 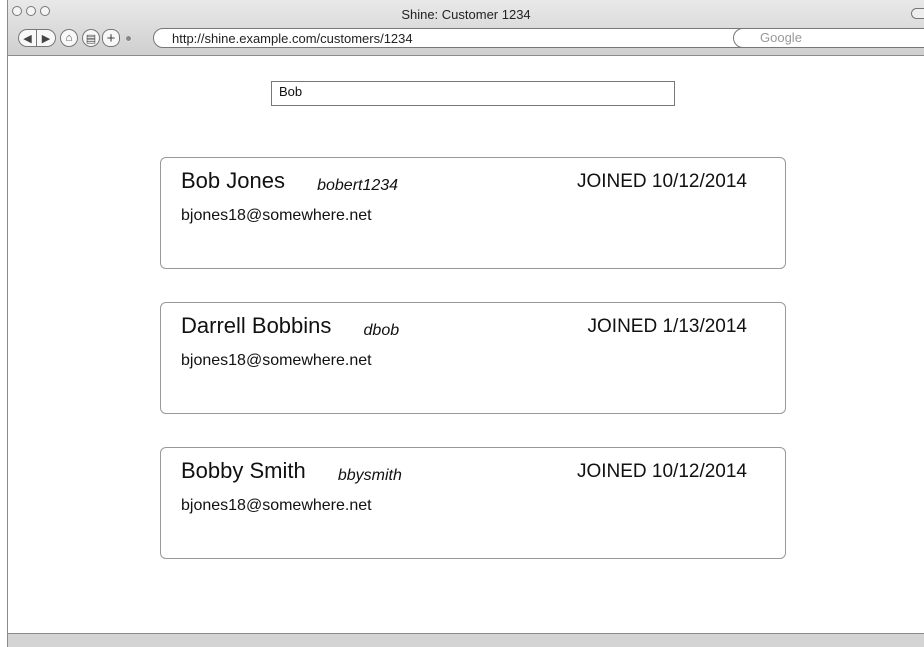 I want to click on customer-joined-date: JOINED 1/13/2014, so click(x=667, y=326).